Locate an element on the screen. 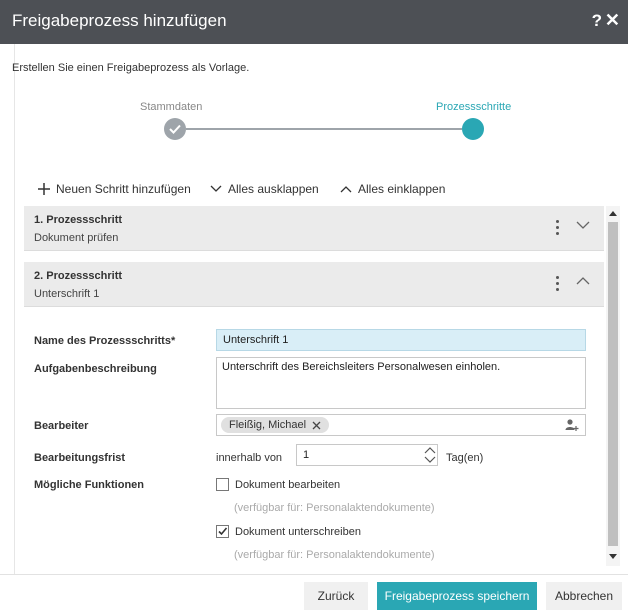 The image size is (628, 611). step-active-dot is located at coordinates (473, 129).